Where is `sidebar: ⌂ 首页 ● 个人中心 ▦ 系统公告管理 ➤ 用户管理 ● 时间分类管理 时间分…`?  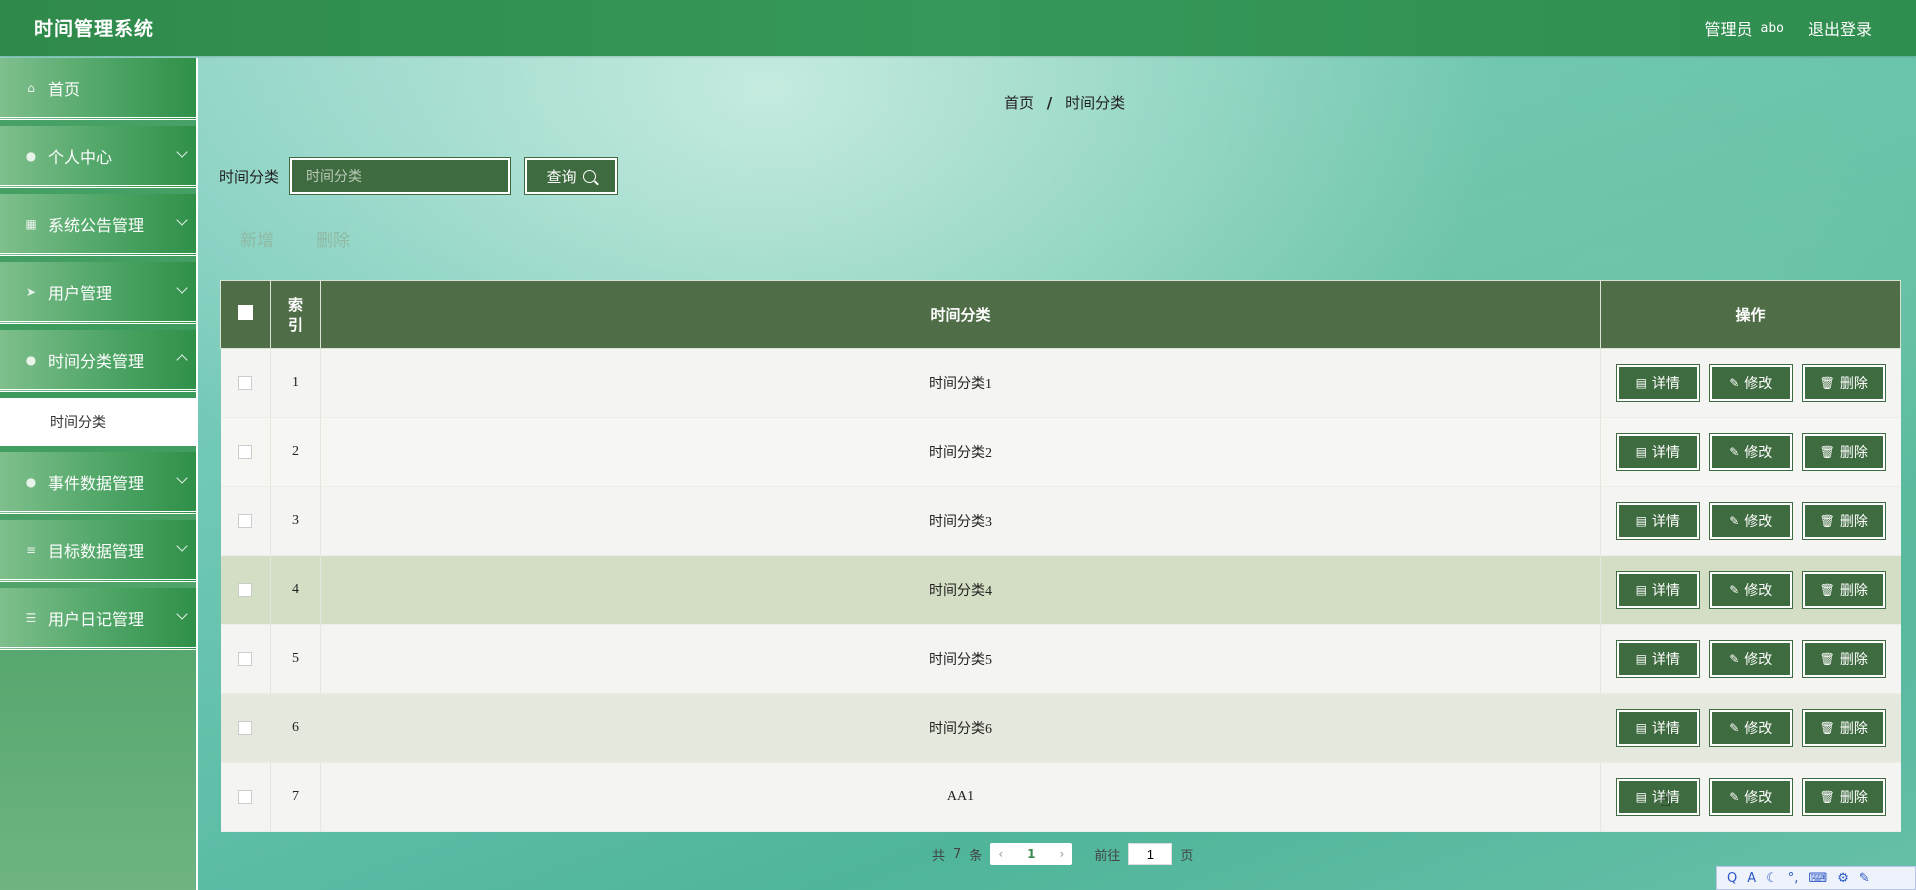 sidebar: ⌂ 首页 ● 个人中心 ▦ 系统公告管理 ➤ 用户管理 ● 时间分类管理 时间分… is located at coordinates (99, 474).